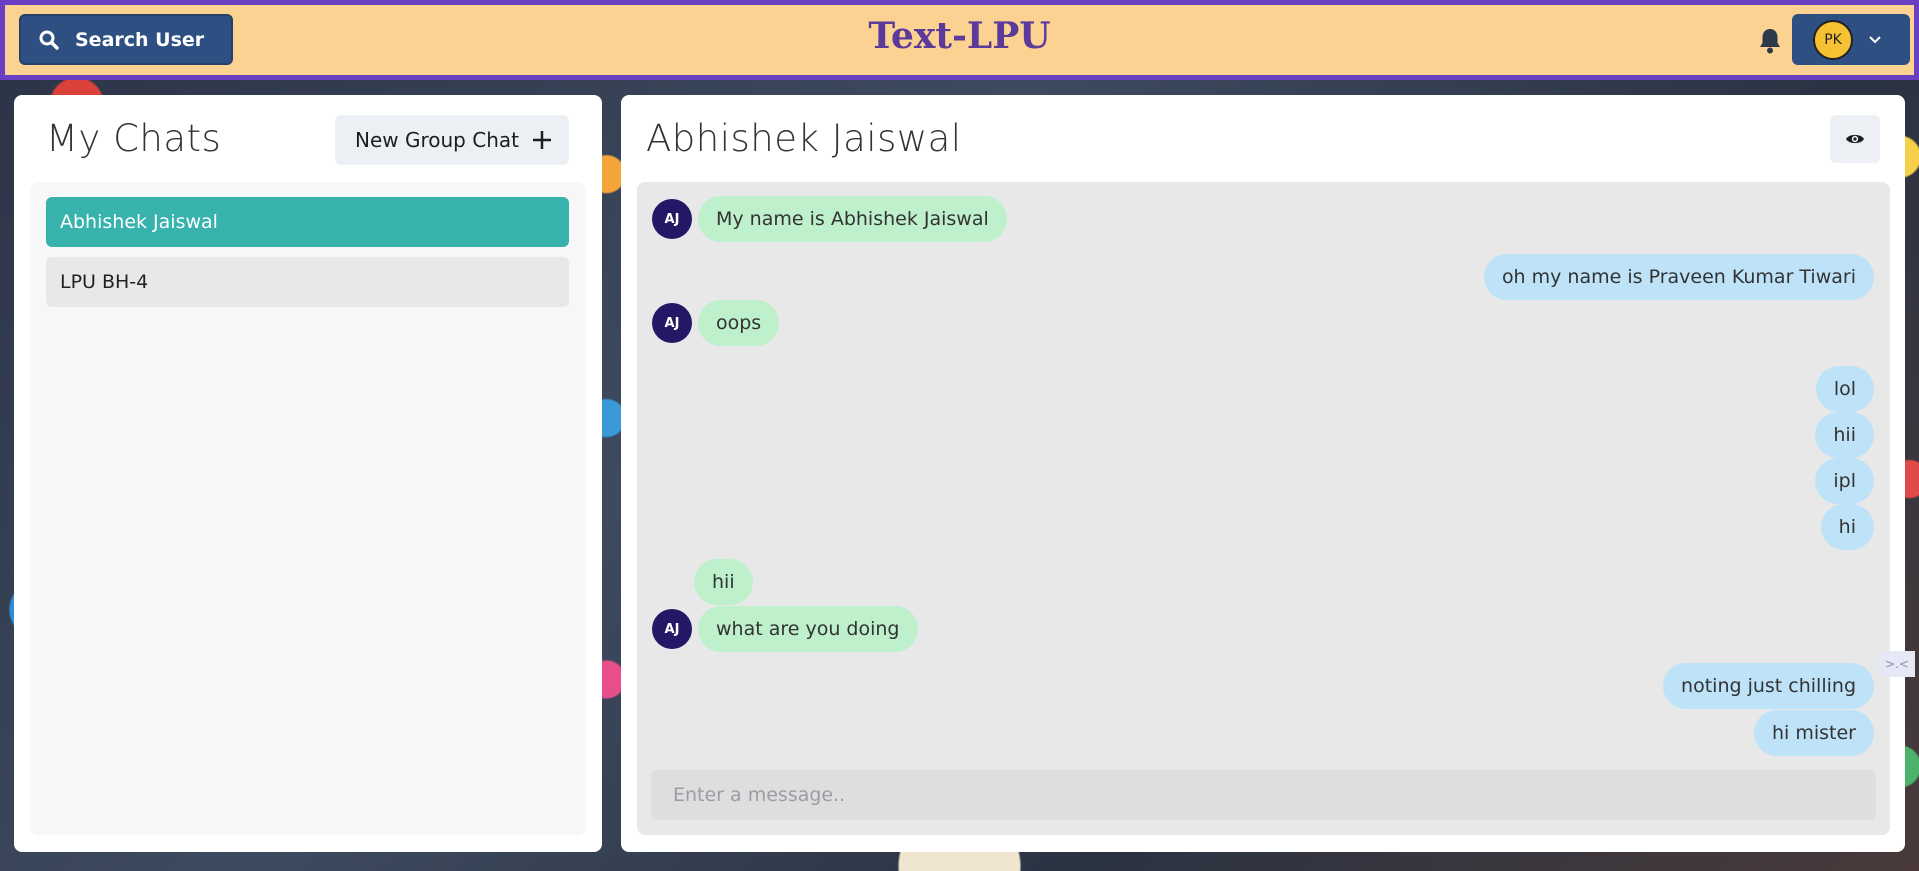  I want to click on message-row: hi, so click(1263, 527).